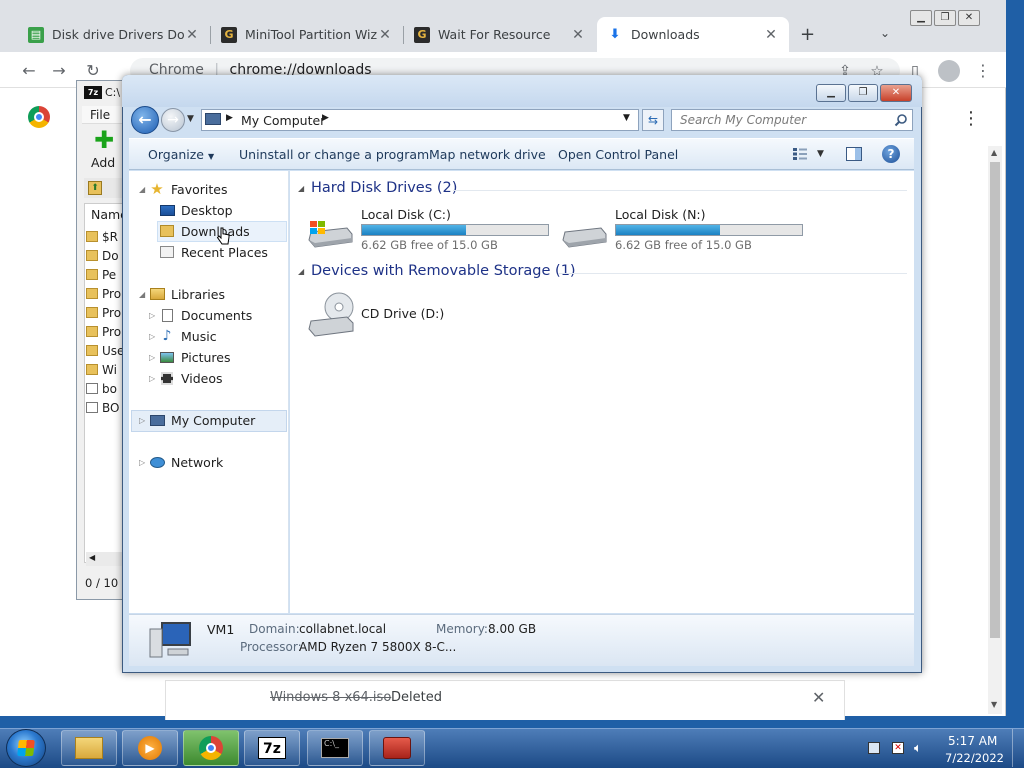 Image resolution: width=1024 pixels, height=768 pixels. Describe the element at coordinates (487, 154) in the screenshot. I see `map-network-drive-button: Map network drive` at that location.